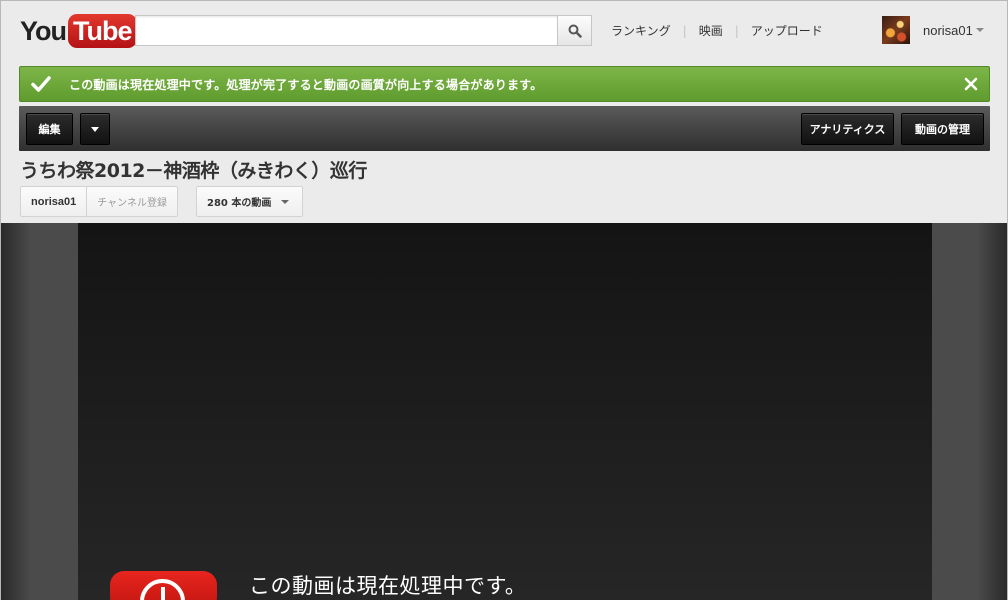 The width and height of the screenshot is (1008, 600). I want to click on top-nav: ランキング | 映画 | アップロード, so click(717, 30).